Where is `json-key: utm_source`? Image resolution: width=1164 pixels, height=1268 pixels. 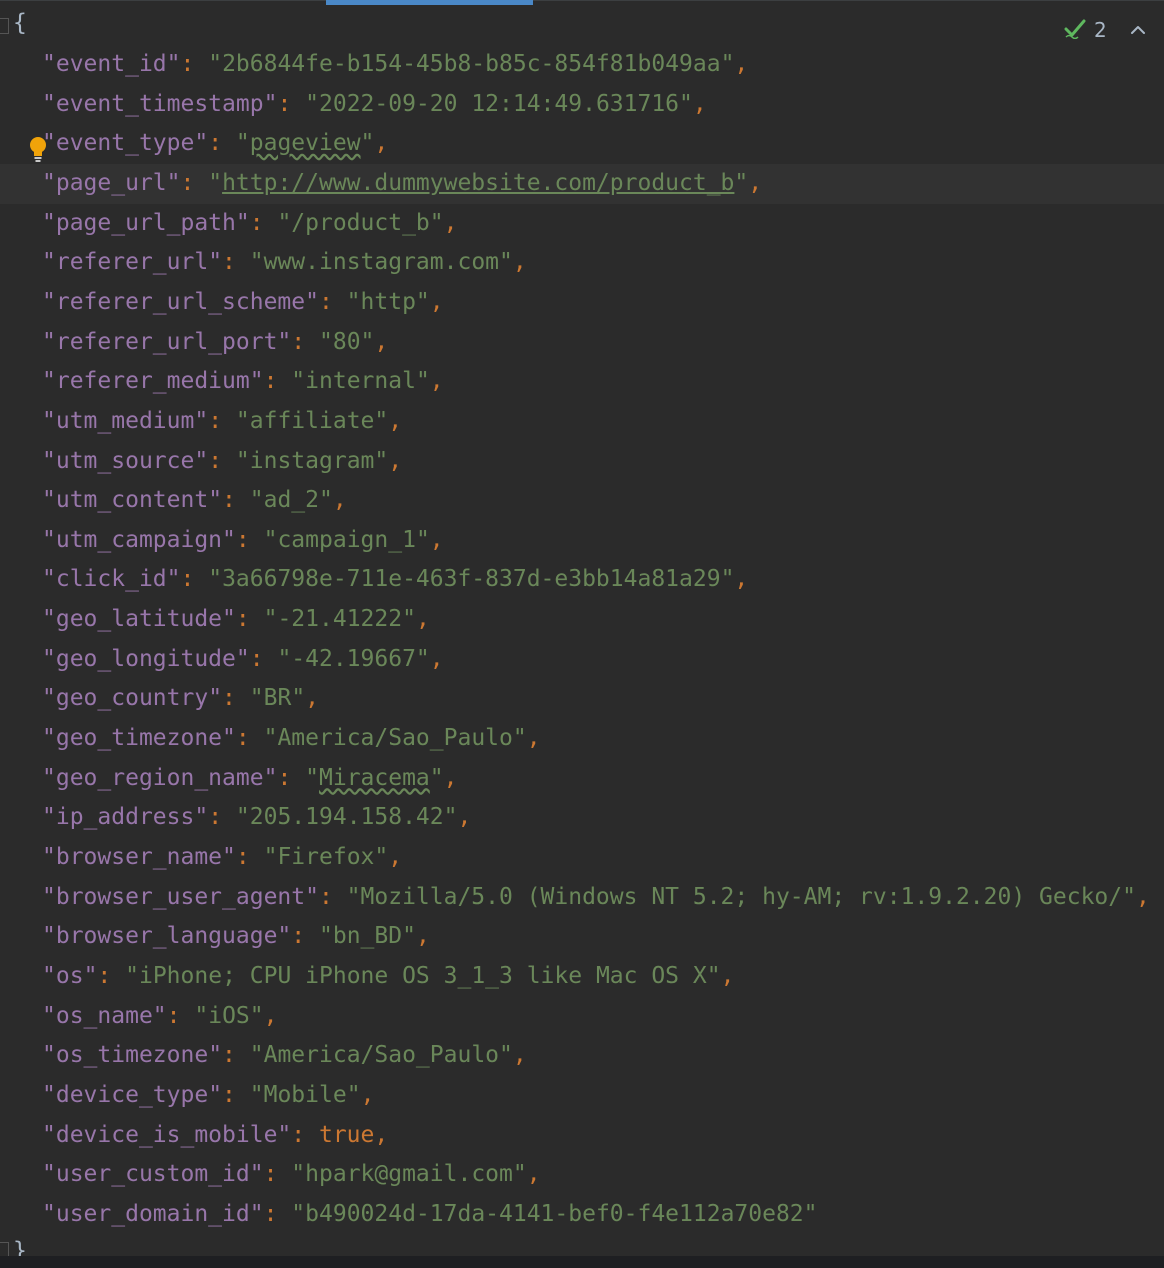
json-key: utm_source is located at coordinates (125, 460).